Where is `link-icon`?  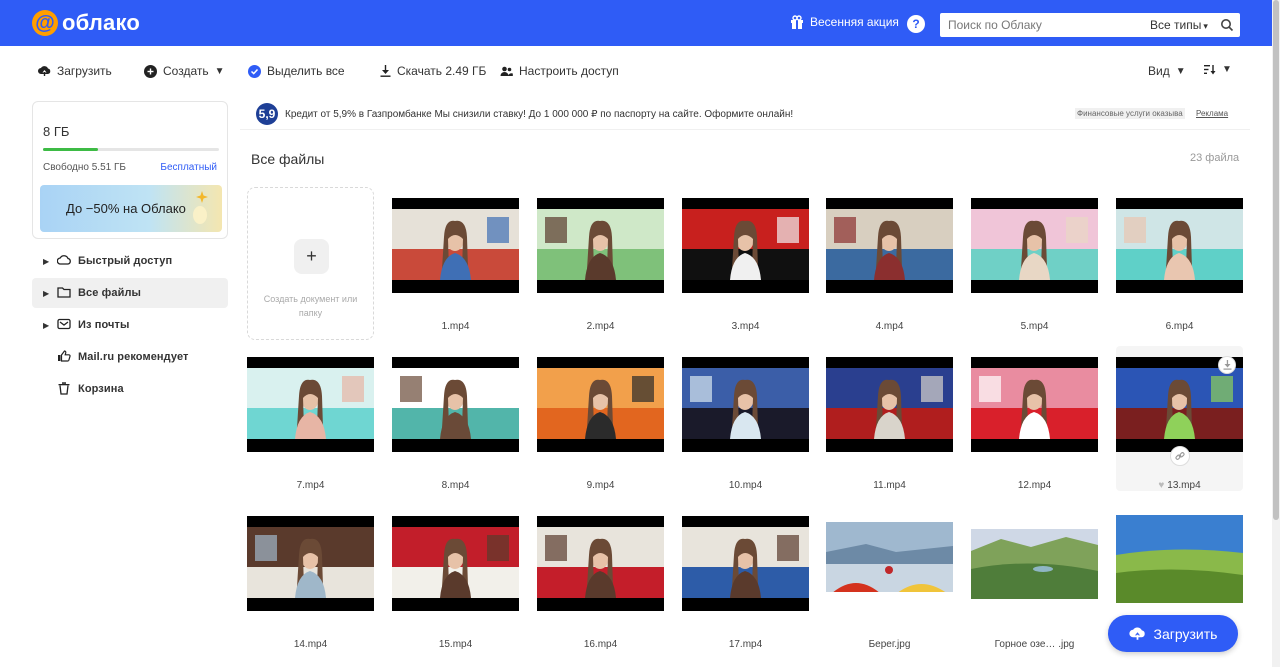
link-icon is located at coordinates (1180, 456).